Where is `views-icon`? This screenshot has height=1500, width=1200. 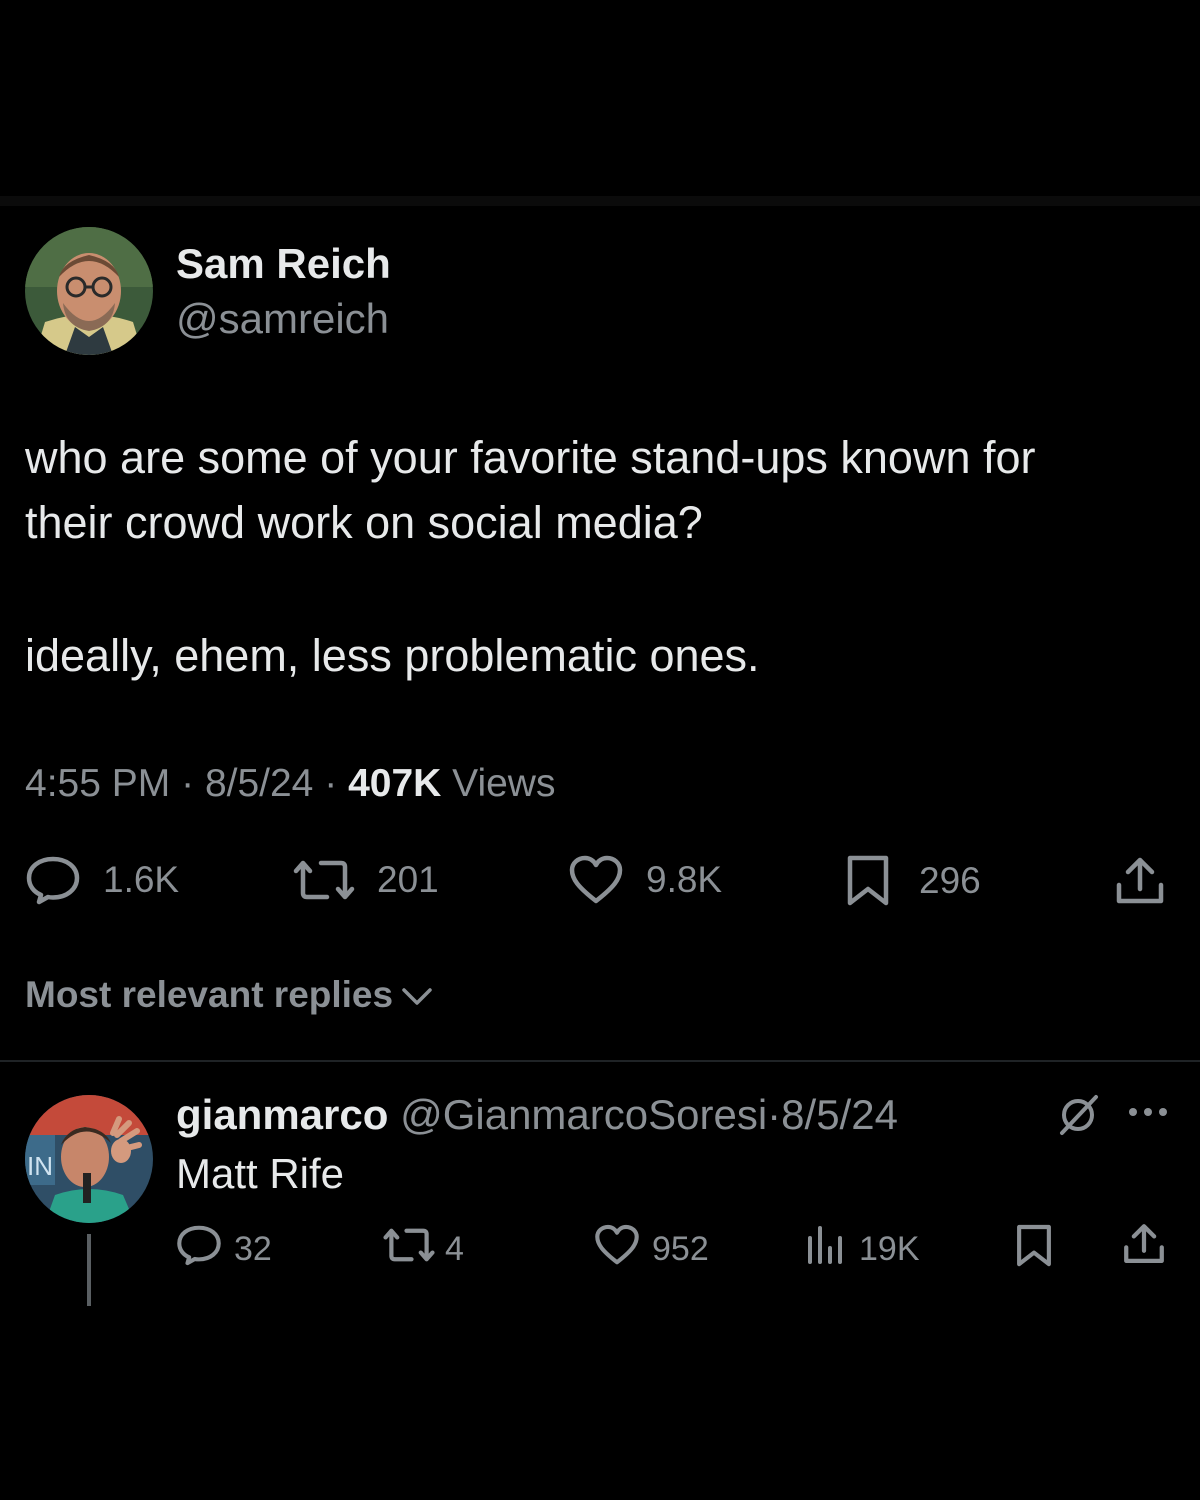 views-icon is located at coordinates (825, 1249).